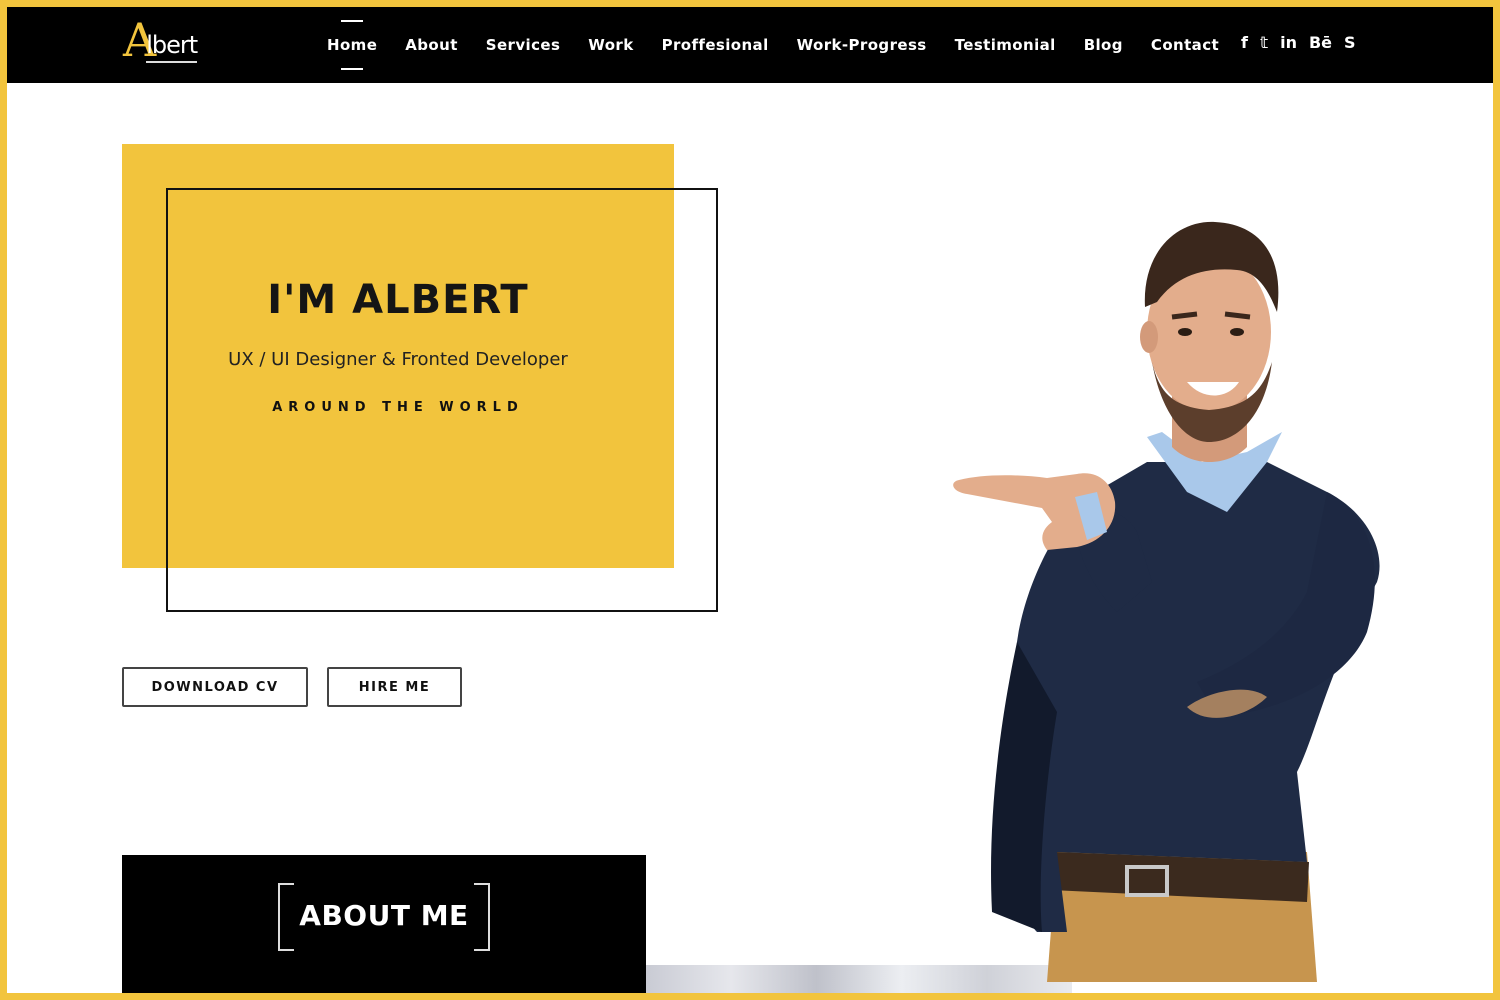 The image size is (1500, 1000). I want to click on nav-about: About, so click(431, 45).